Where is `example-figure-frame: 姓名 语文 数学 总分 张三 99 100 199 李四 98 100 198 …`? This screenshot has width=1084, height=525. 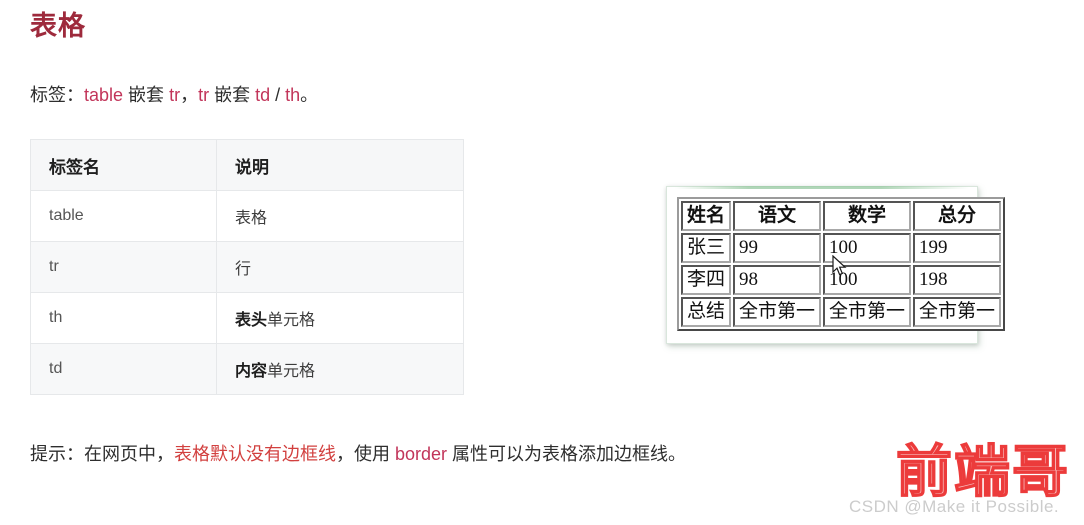
example-figure-frame: 姓名 语文 数学 总分 张三 99 100 199 李四 98 100 198 … is located at coordinates (836, 265).